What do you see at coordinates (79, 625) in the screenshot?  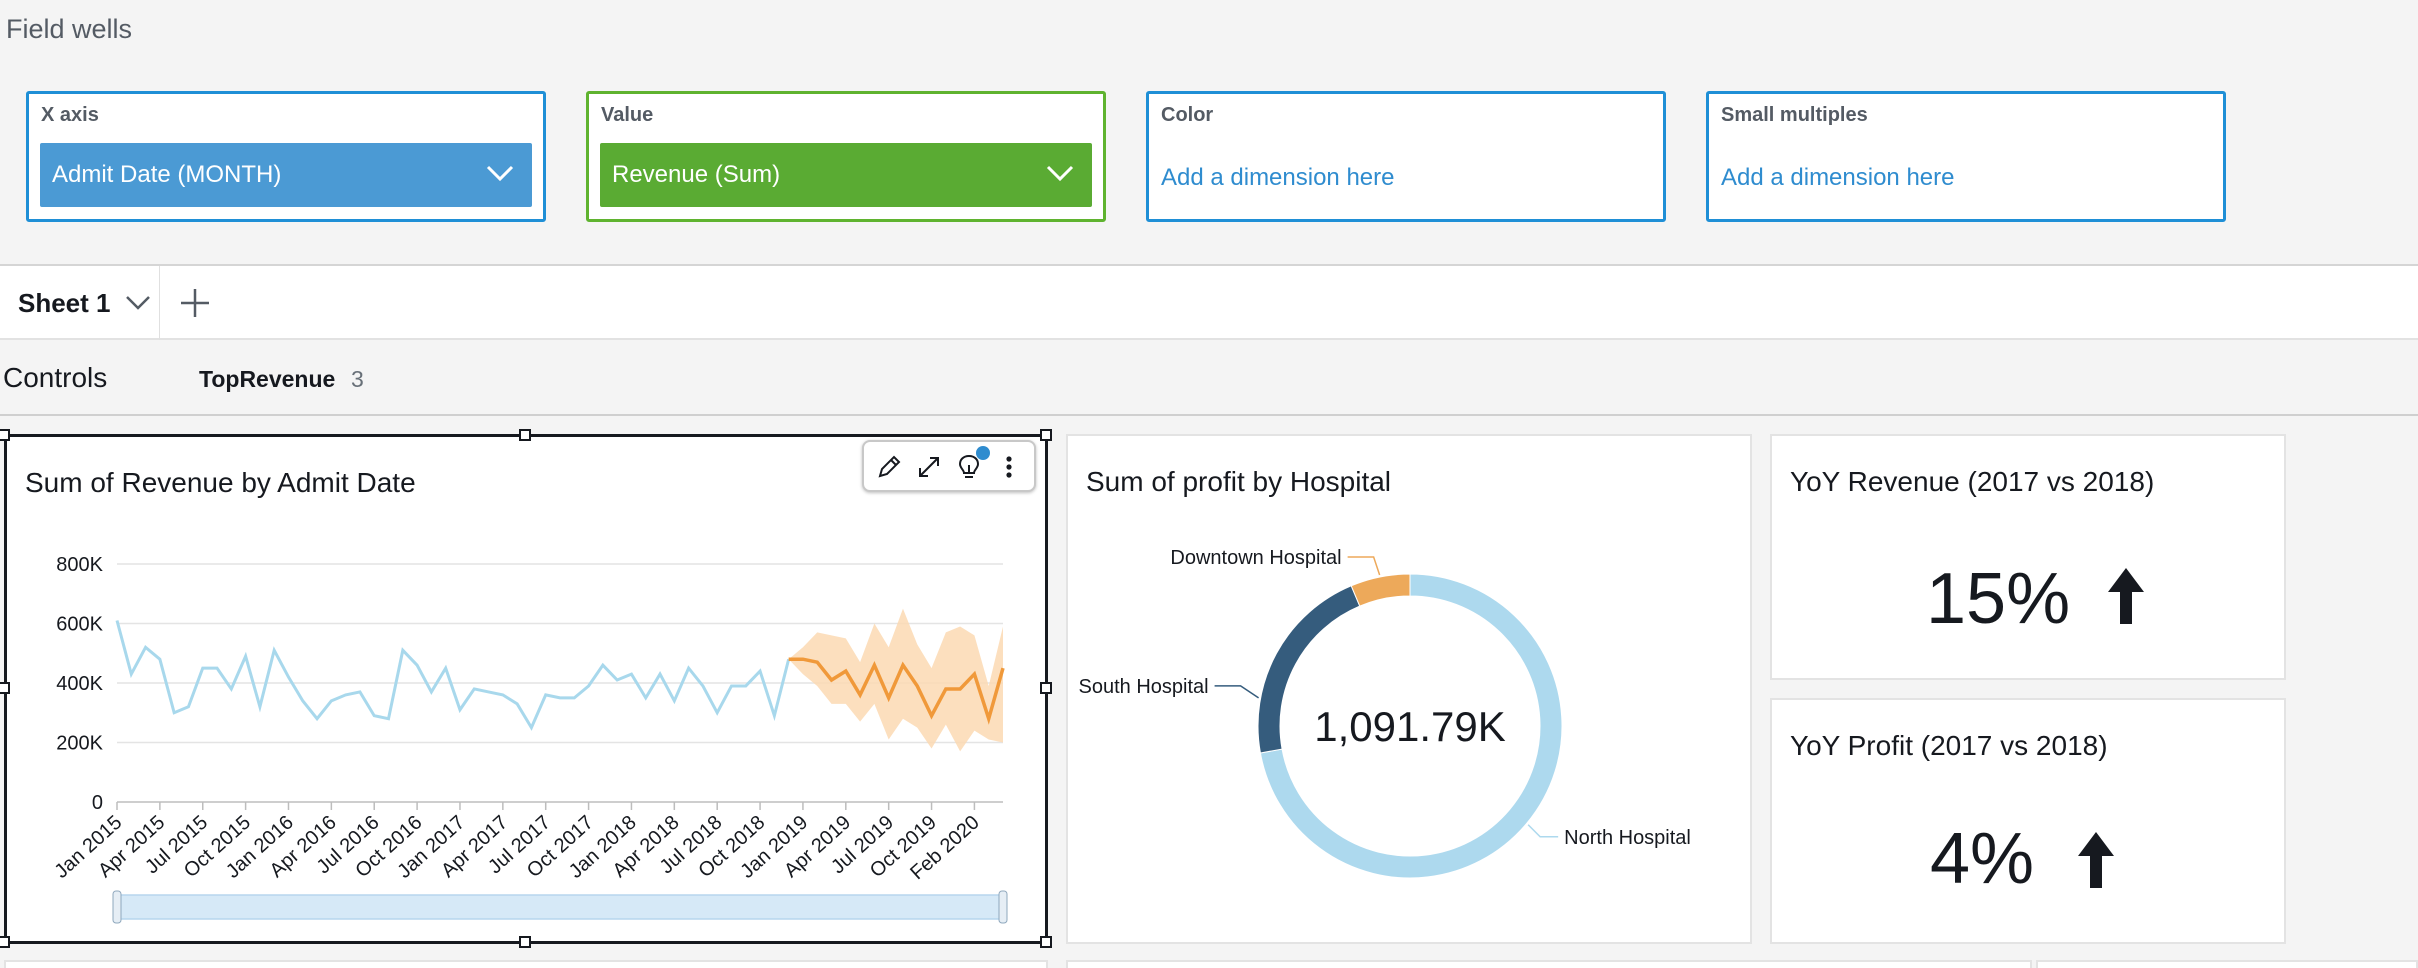 I see `y-tick-label: 600K` at bounding box center [79, 625].